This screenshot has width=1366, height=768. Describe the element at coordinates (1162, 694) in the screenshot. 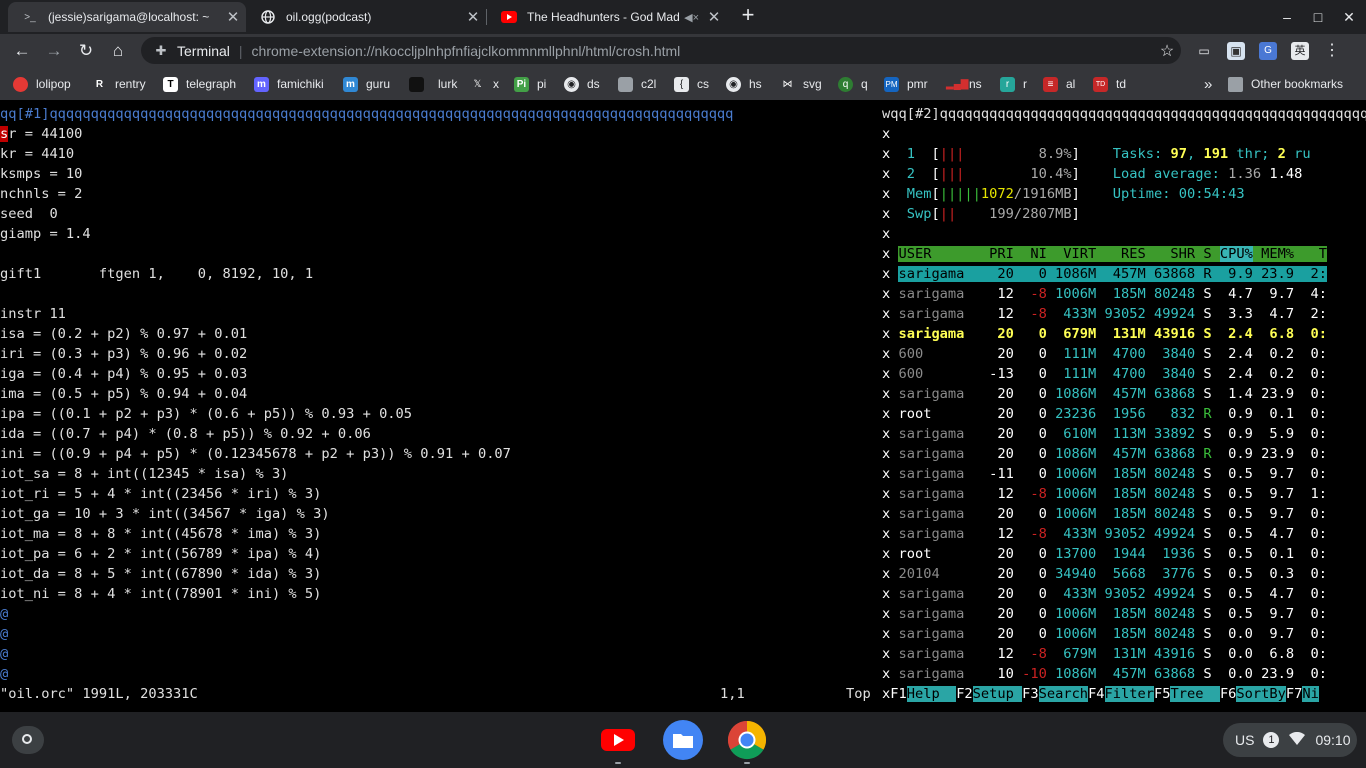

I see `fkey-f5: F5` at that location.